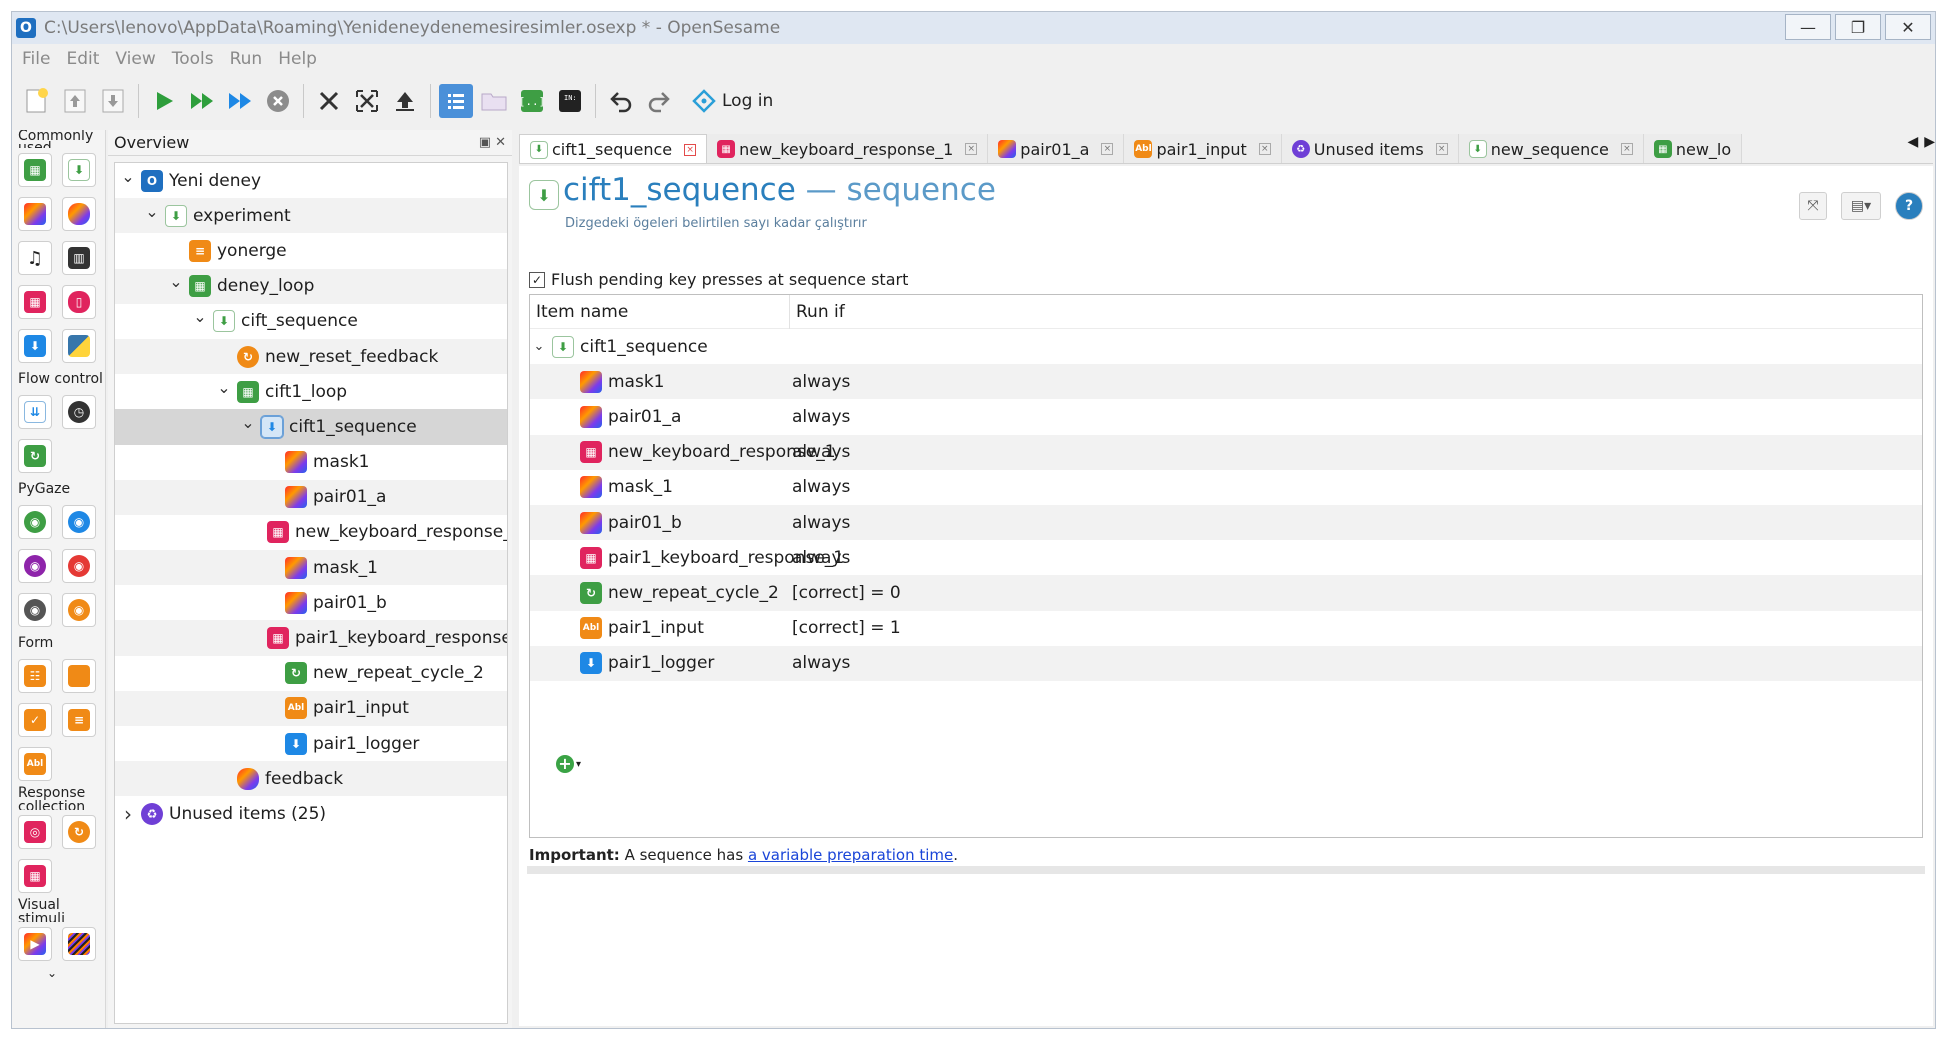 The height and width of the screenshot is (1042, 1942). What do you see at coordinates (36, 59) in the screenshot?
I see `menu-file: File` at bounding box center [36, 59].